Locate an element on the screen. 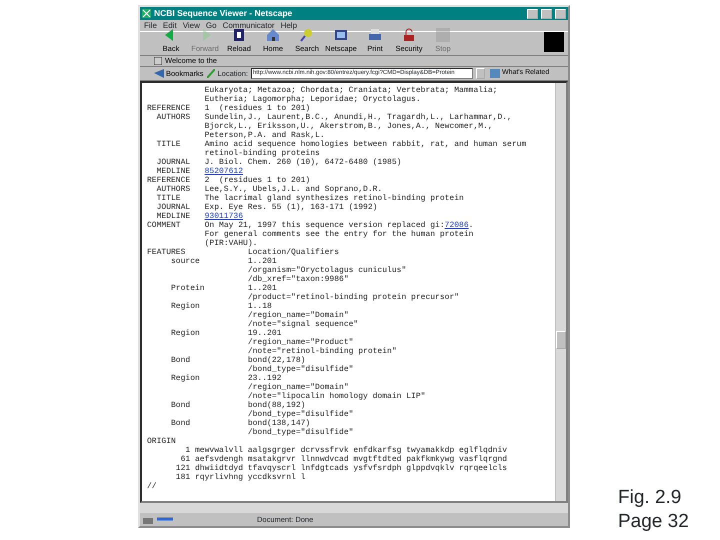  sequence-text: dhwiidtdyd tfavqyscrl lnfdgtcads ysfvfsrdph glppdvqklv rqrqeelcls is located at coordinates (351, 468).